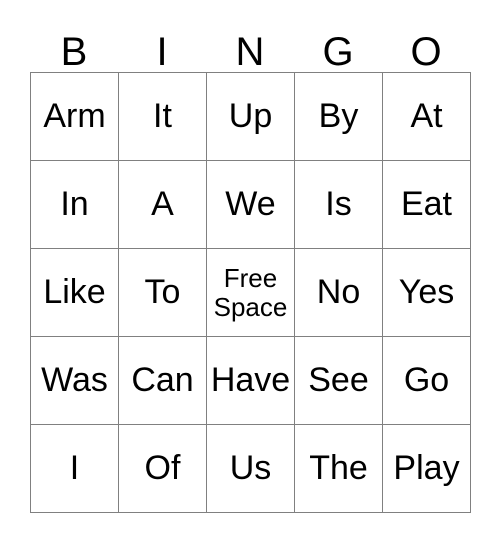 This screenshot has width=500, height=544. I want to click on header-letter-o: O, so click(426, 52).